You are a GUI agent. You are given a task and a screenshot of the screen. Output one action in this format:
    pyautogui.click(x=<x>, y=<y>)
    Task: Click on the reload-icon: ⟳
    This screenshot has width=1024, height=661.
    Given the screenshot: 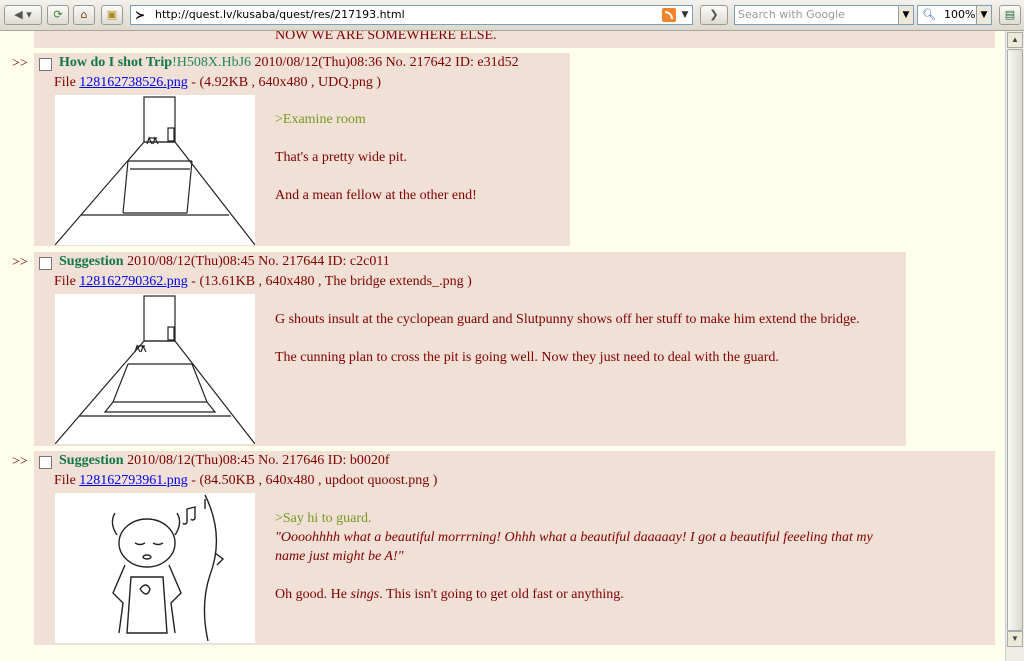 What is the action you would take?
    pyautogui.click(x=58, y=14)
    